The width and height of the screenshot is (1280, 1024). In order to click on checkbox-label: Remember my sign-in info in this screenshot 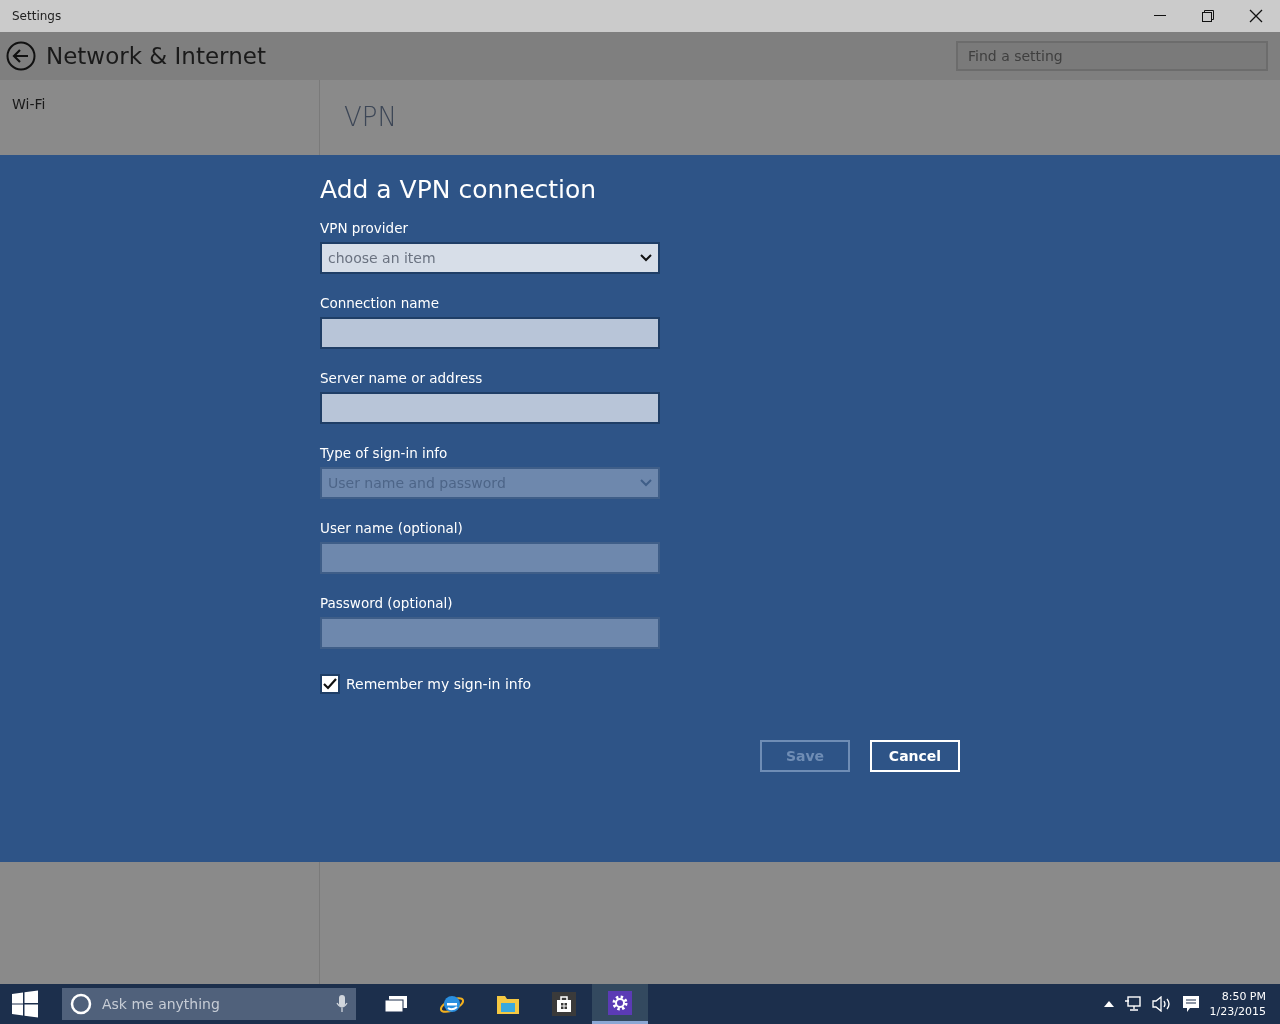, I will do `click(439, 684)`.